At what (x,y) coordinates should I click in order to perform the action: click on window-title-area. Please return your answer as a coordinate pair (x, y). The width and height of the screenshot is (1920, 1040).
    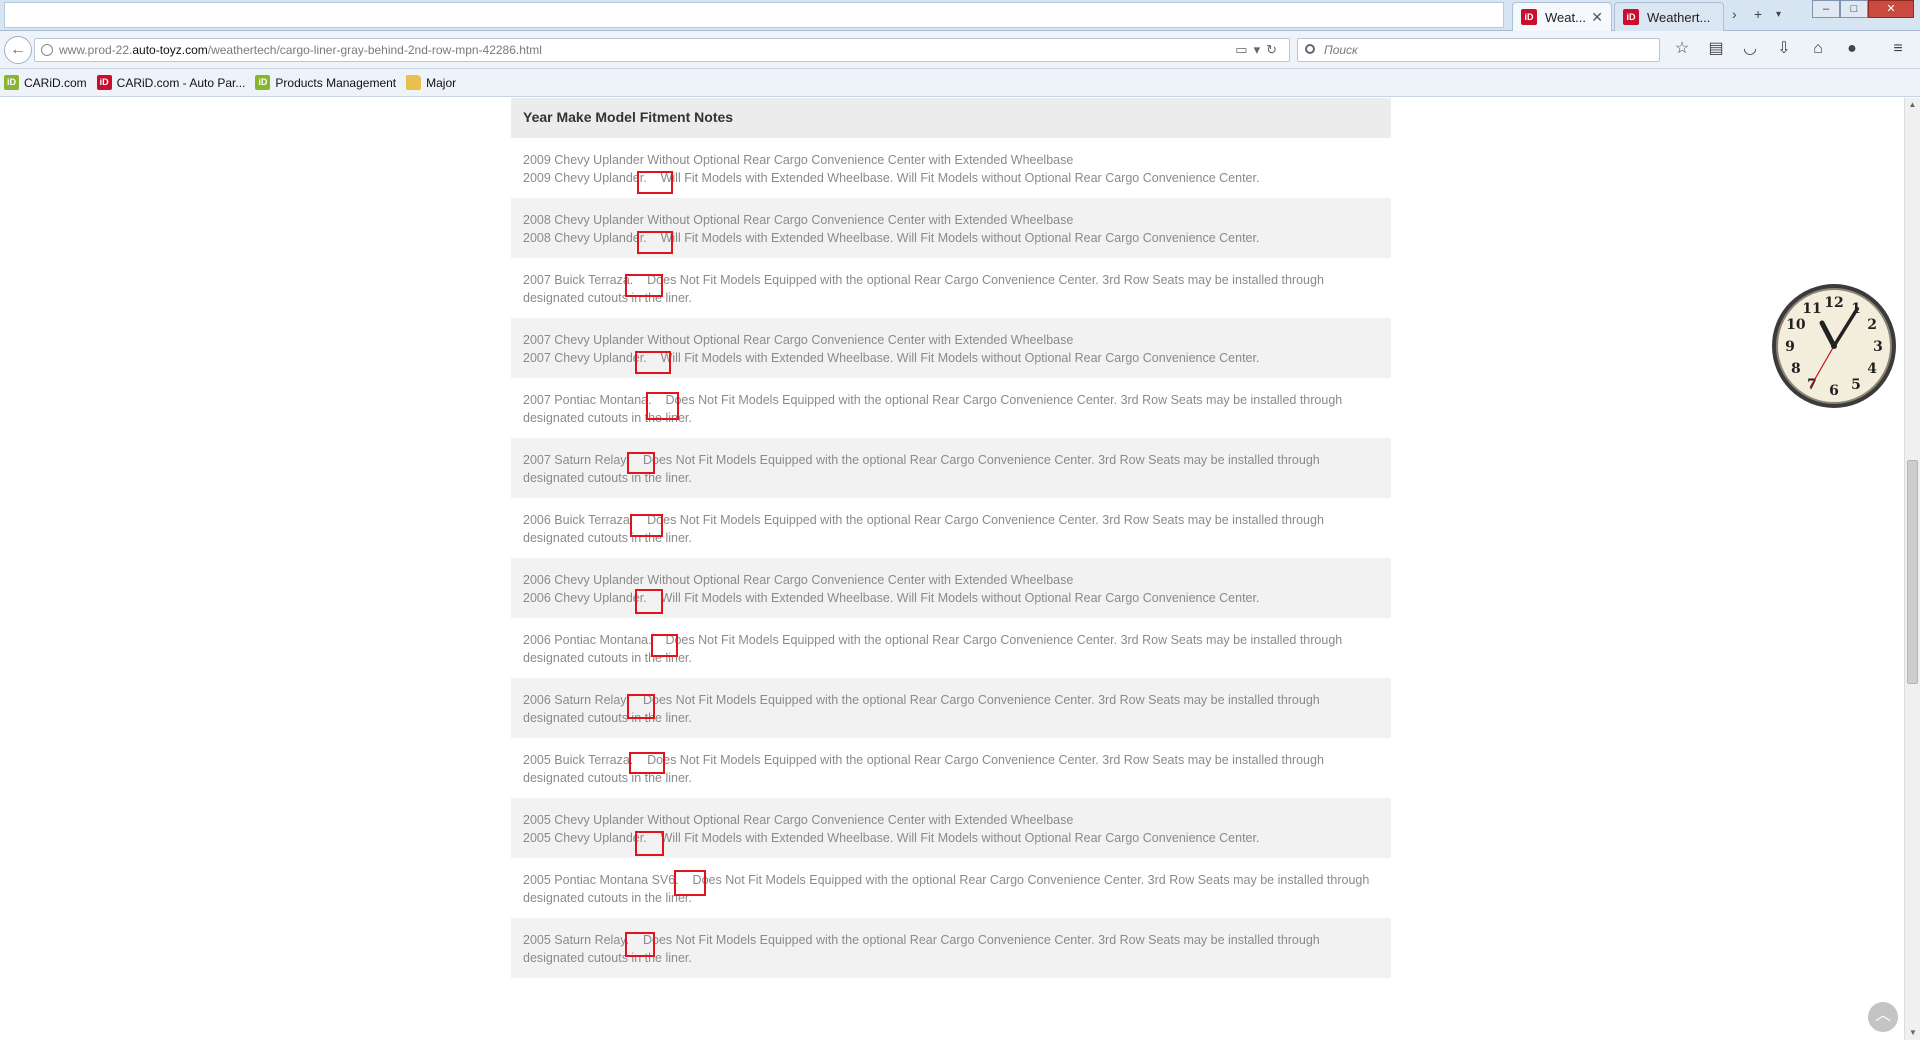
    Looking at the image, I should click on (754, 15).